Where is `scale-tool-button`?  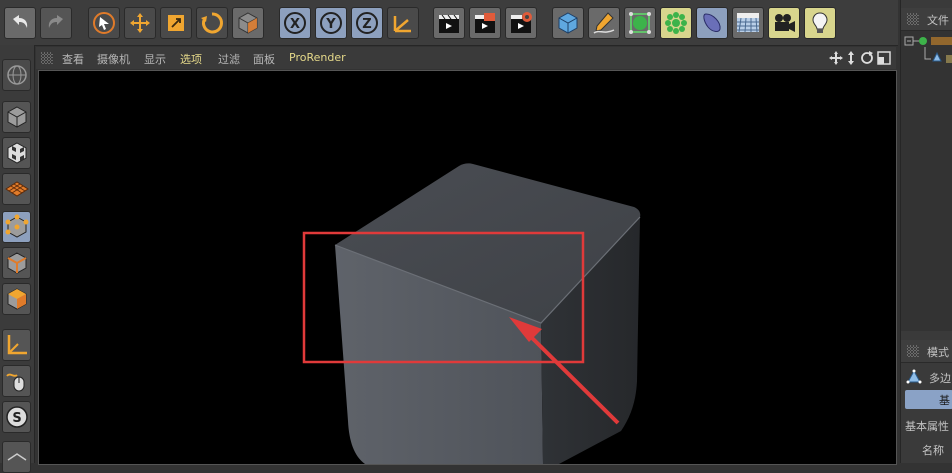 scale-tool-button is located at coordinates (176, 23).